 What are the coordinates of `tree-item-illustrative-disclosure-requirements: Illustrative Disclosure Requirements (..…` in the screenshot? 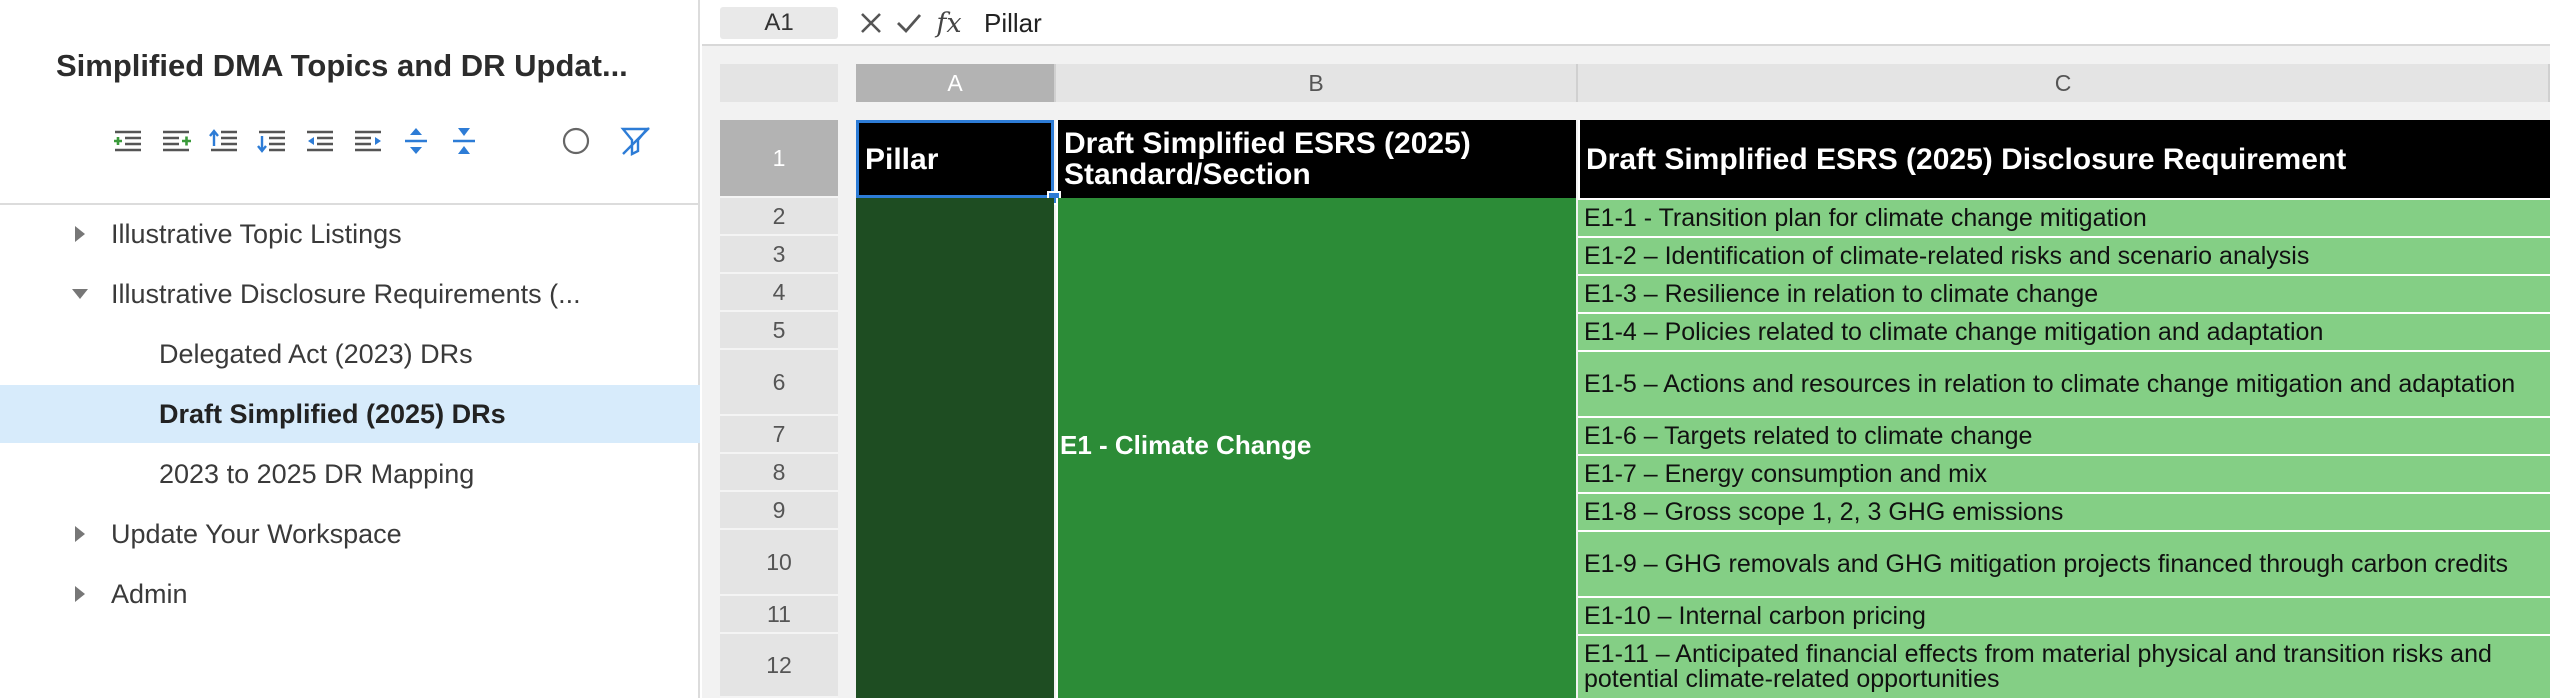 It's located at (350, 294).